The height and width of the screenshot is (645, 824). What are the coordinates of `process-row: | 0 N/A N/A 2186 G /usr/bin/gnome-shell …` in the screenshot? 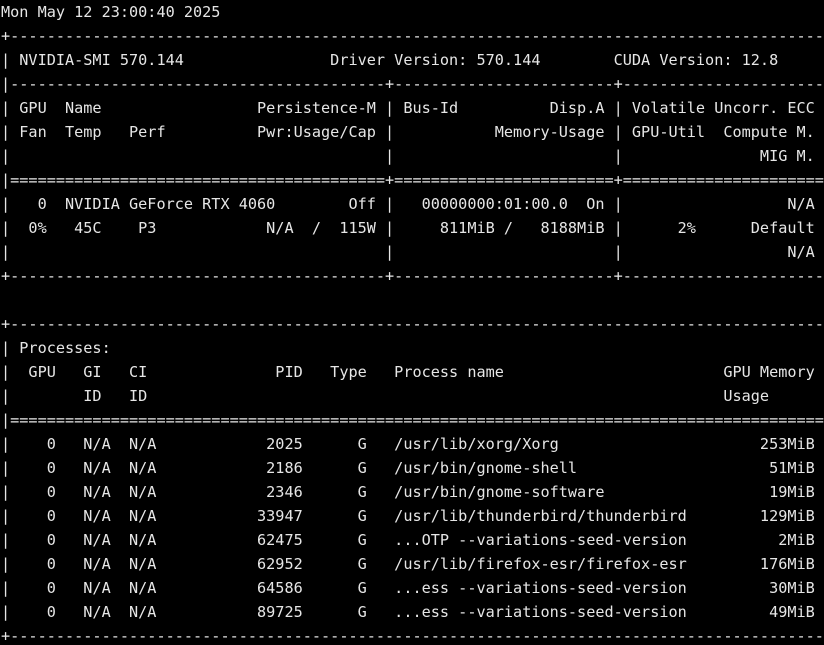 It's located at (412, 468).